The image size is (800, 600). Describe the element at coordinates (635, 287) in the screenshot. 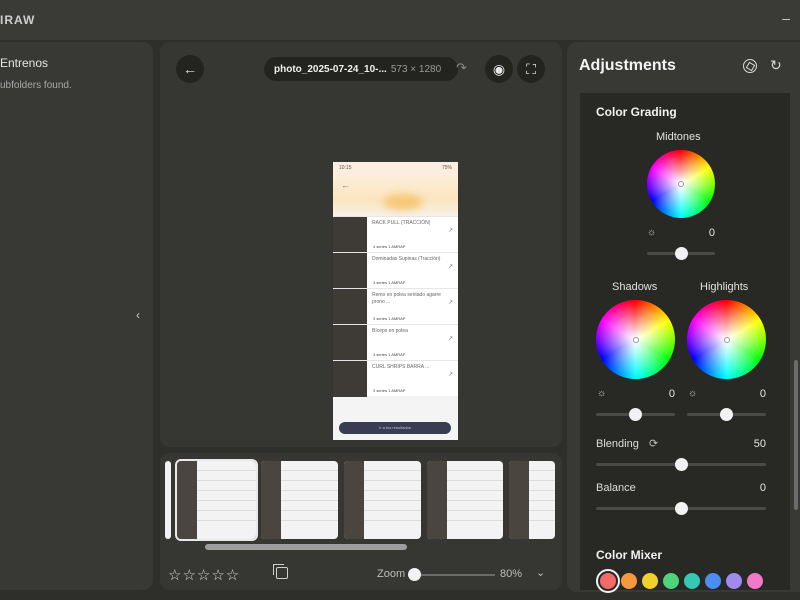

I see `shadows-label: Shadows` at that location.